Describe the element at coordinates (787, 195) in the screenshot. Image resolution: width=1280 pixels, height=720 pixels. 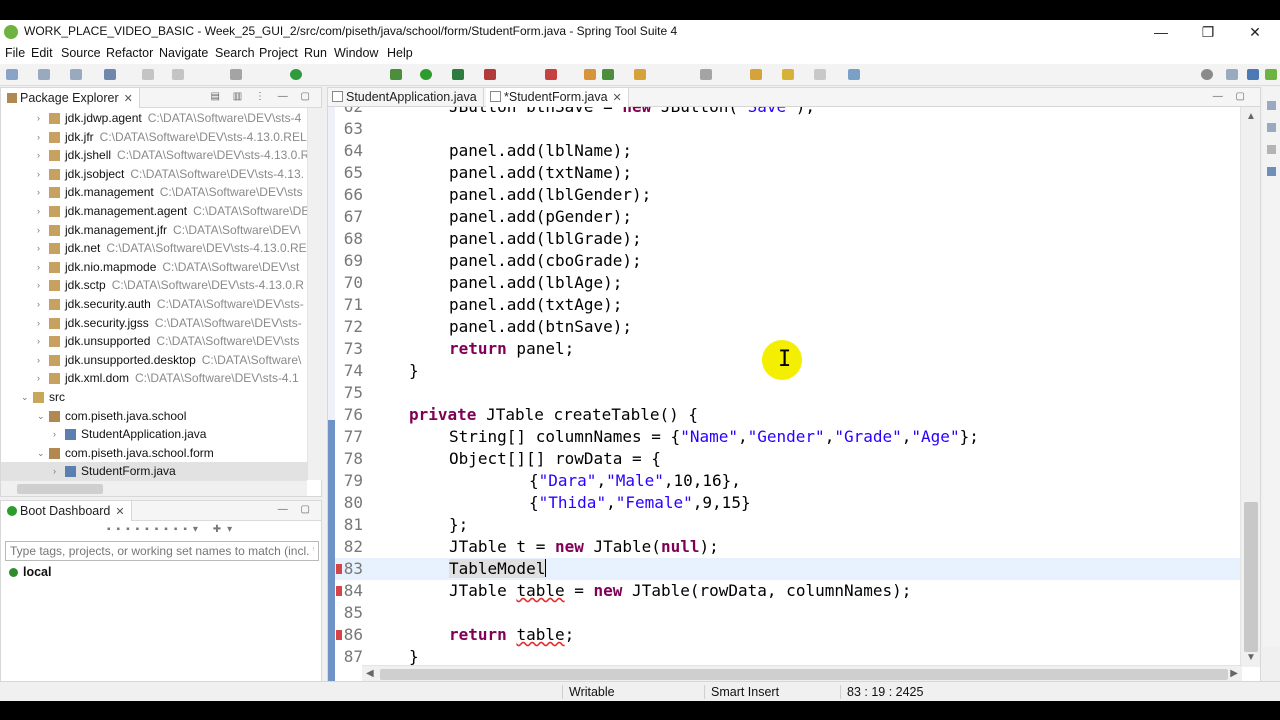
I see `code-line: 66 panel.add(lblGender);` at that location.